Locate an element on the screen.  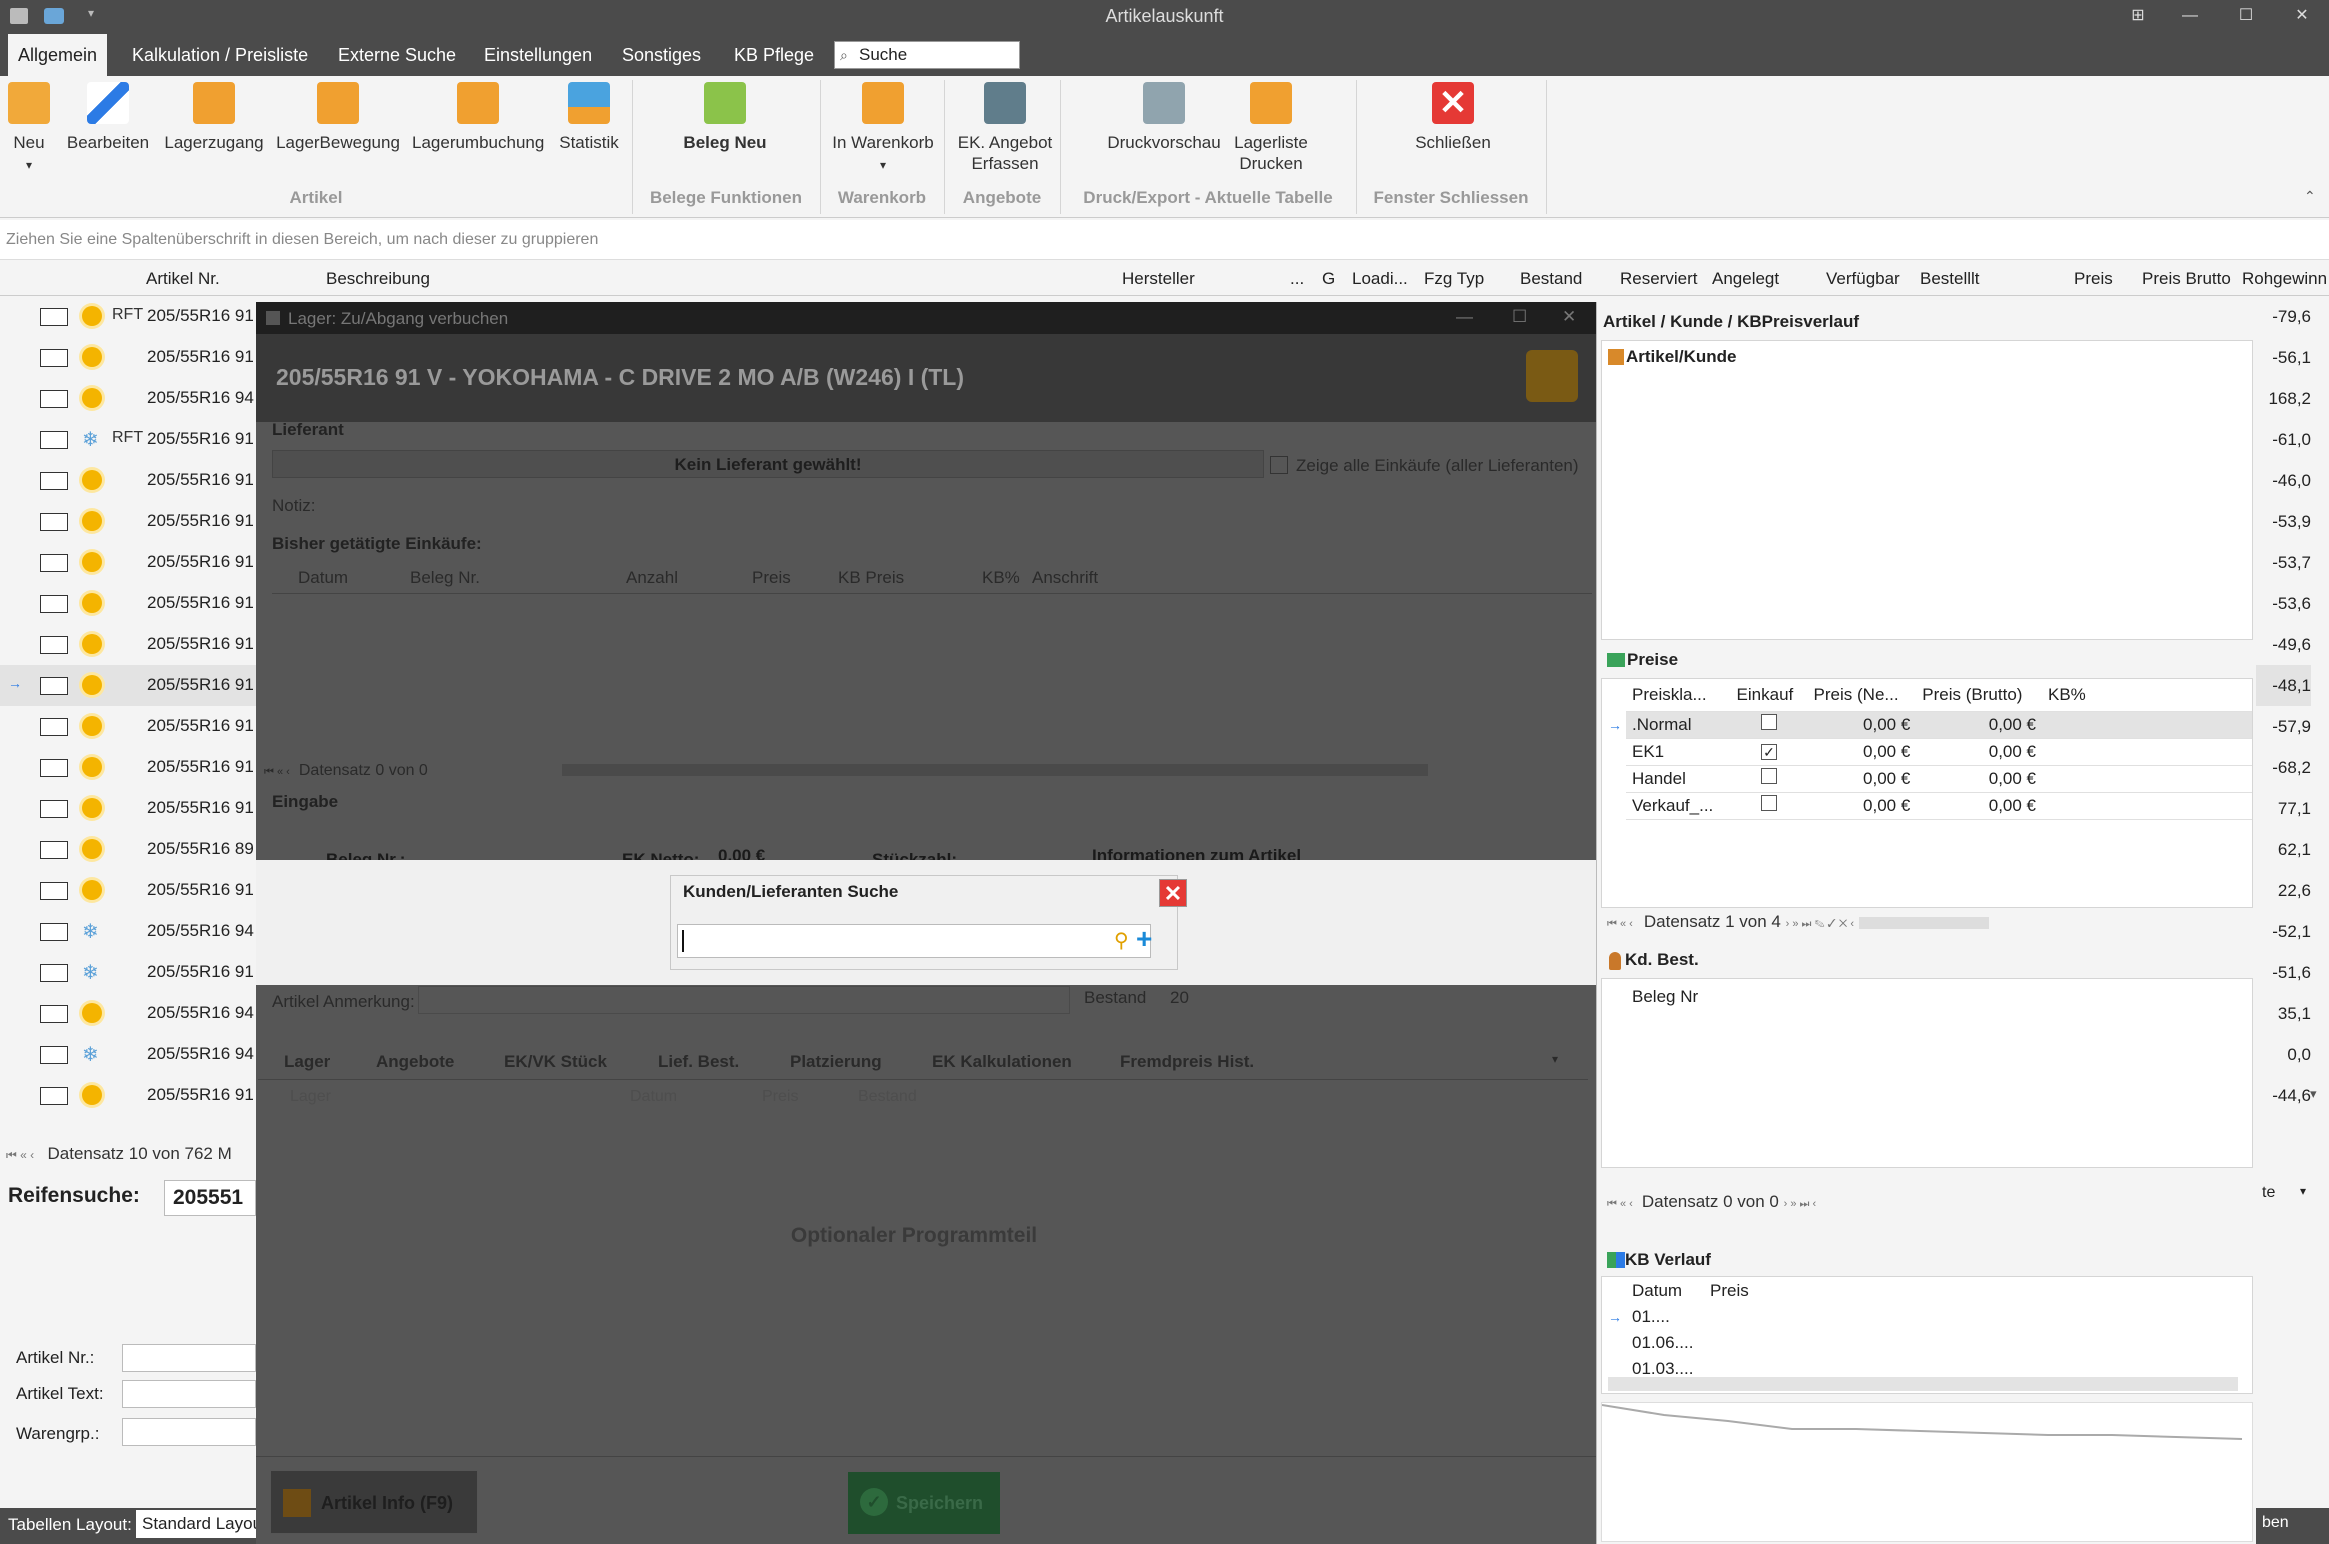
col-bestand: Bestand is located at coordinates (1551, 279).